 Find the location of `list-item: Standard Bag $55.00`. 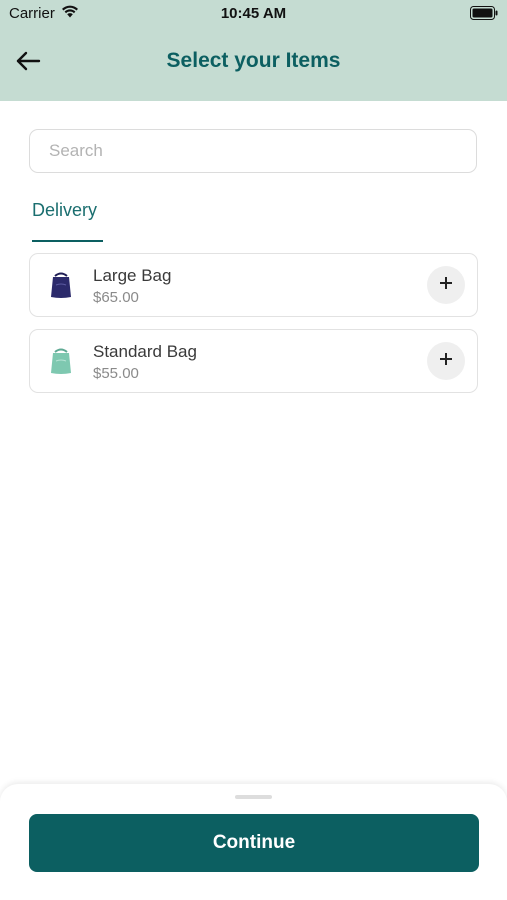

list-item: Standard Bag $55.00 is located at coordinates (253, 361).